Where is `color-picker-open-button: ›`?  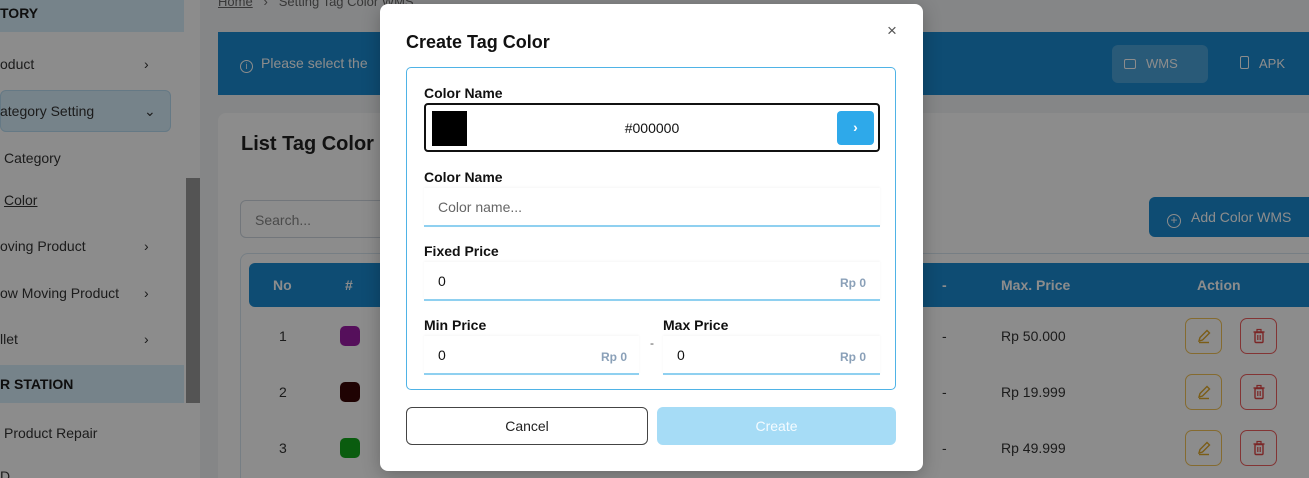 color-picker-open-button: › is located at coordinates (855, 128).